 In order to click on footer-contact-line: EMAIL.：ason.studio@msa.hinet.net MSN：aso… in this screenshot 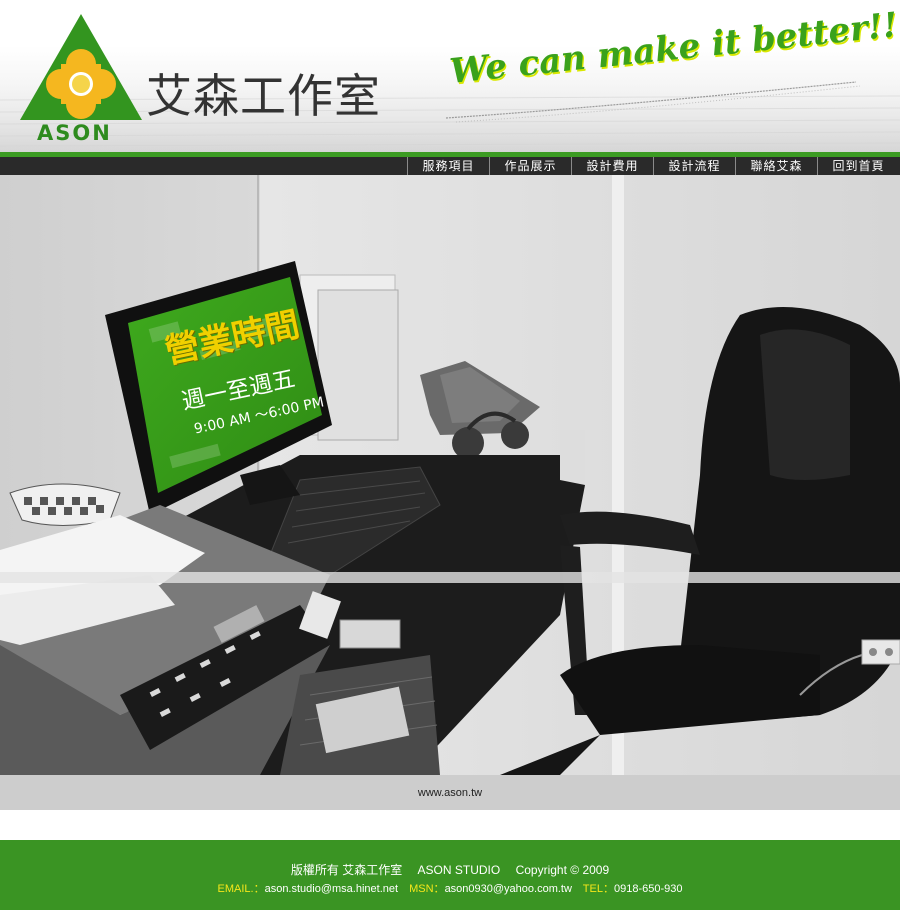, I will do `click(450, 888)`.